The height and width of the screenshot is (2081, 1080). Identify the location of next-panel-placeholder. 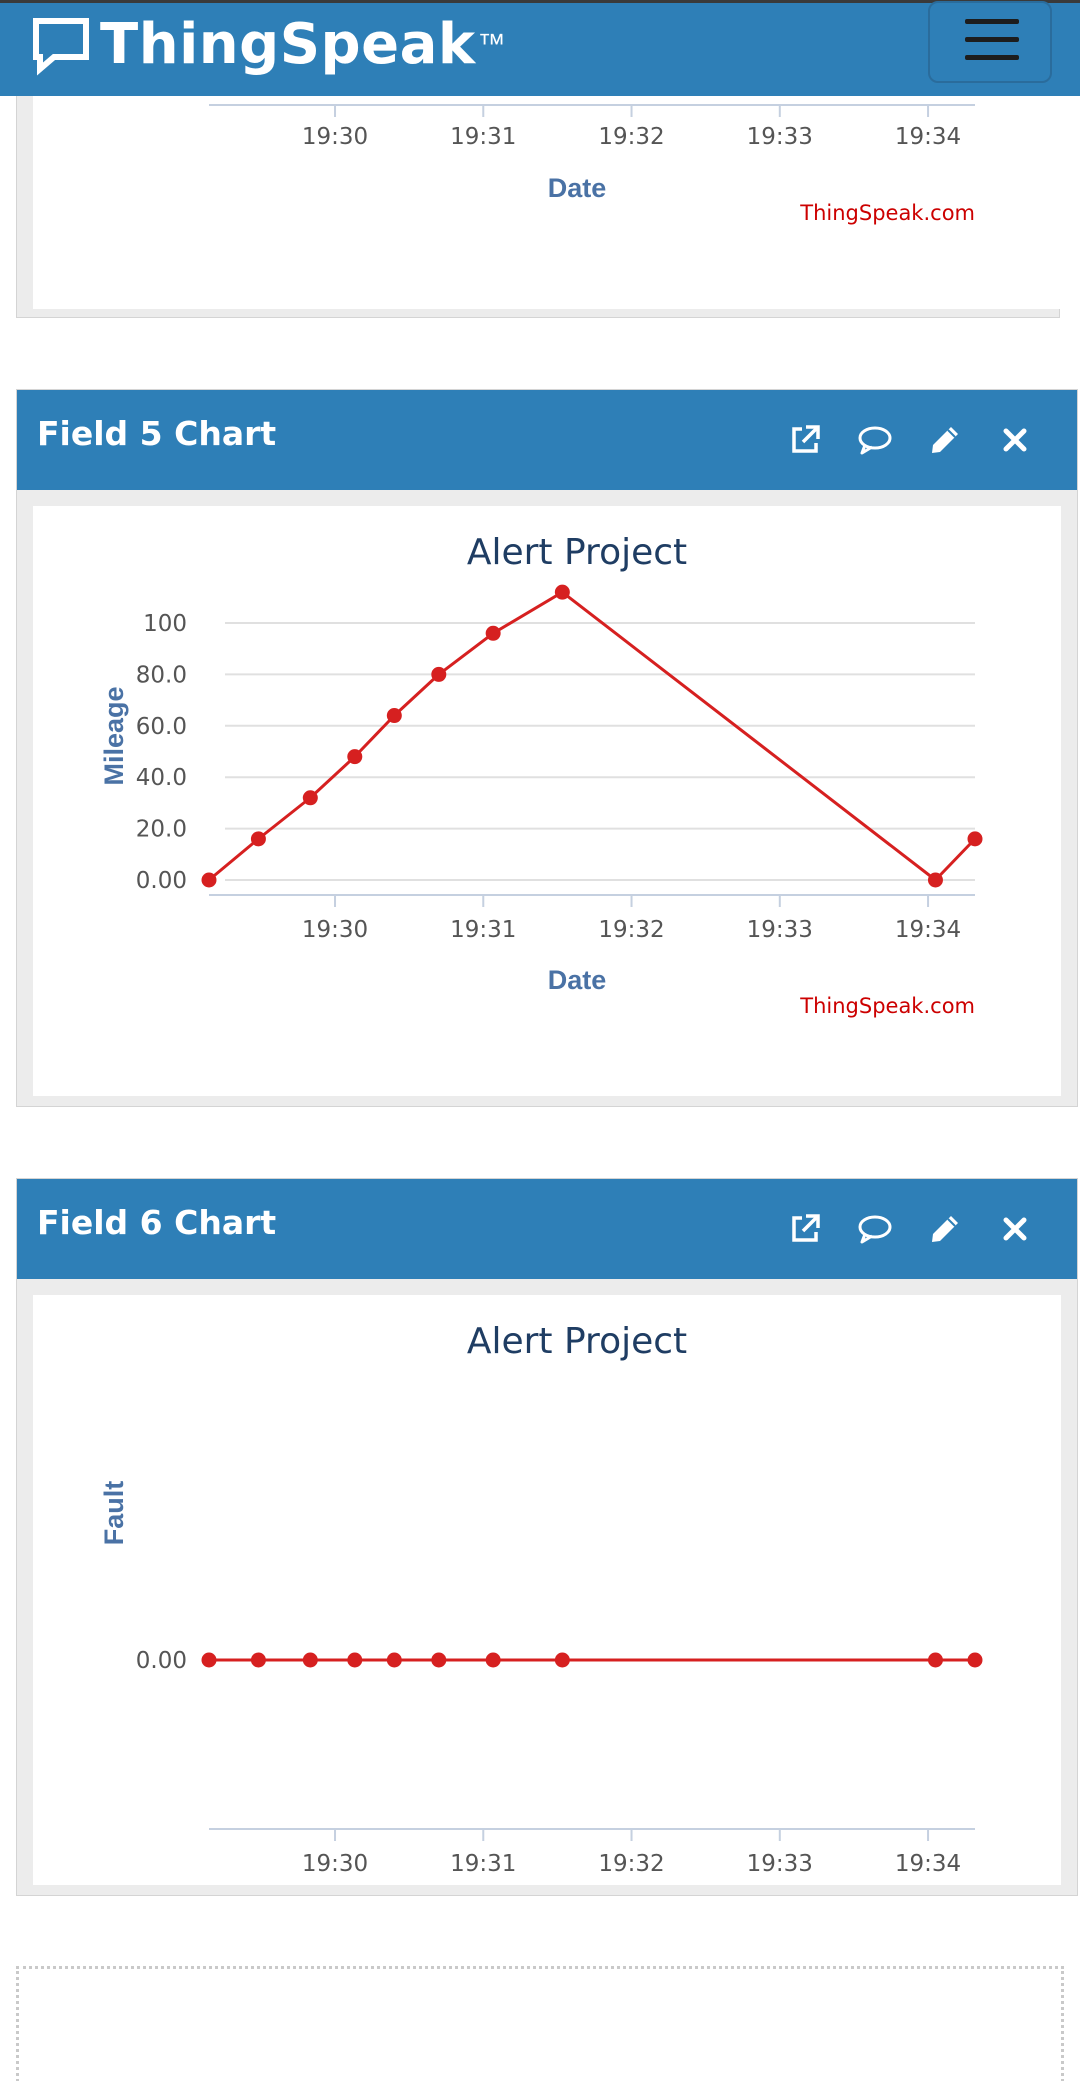
(540, 2023).